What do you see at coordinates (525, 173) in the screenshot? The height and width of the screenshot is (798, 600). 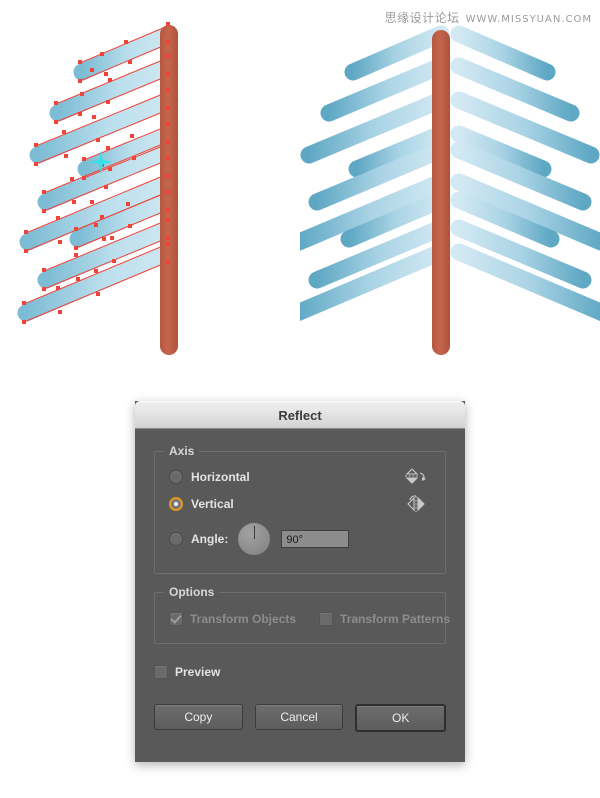 I see `right-branches-right-side` at bounding box center [525, 173].